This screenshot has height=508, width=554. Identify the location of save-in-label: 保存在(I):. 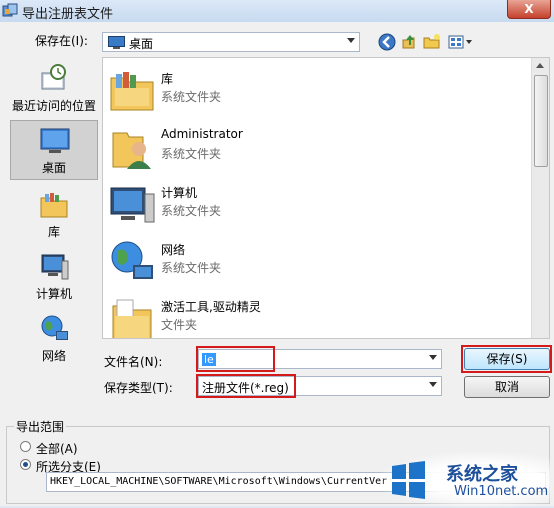
(61, 41).